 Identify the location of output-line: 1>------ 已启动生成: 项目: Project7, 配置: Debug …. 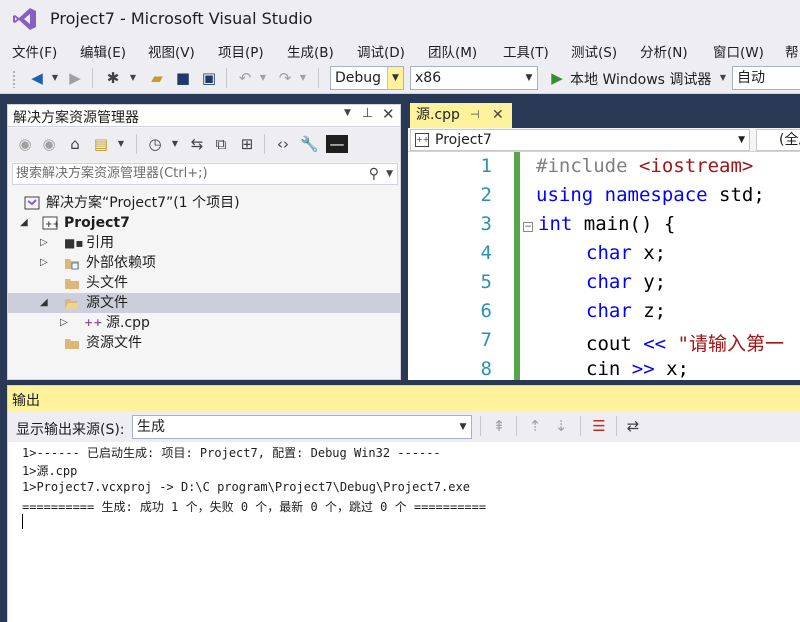
(231, 453).